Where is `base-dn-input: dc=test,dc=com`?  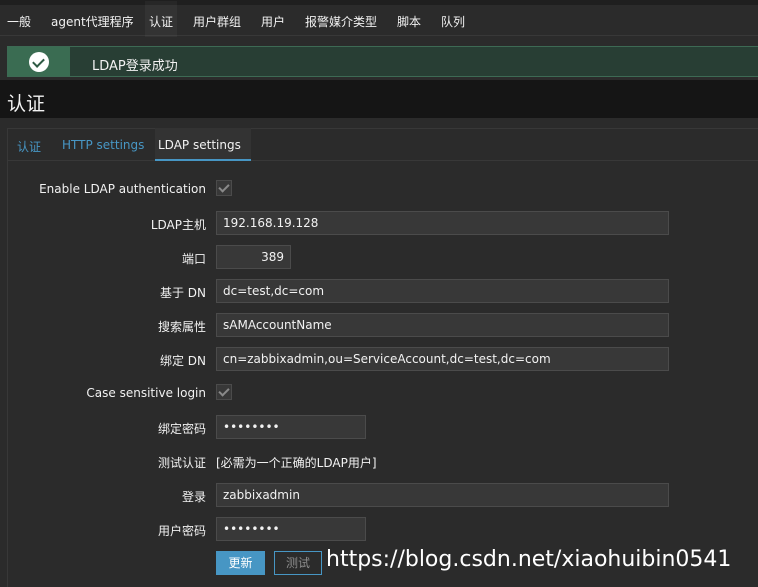
base-dn-input: dc=test,dc=com is located at coordinates (442, 291).